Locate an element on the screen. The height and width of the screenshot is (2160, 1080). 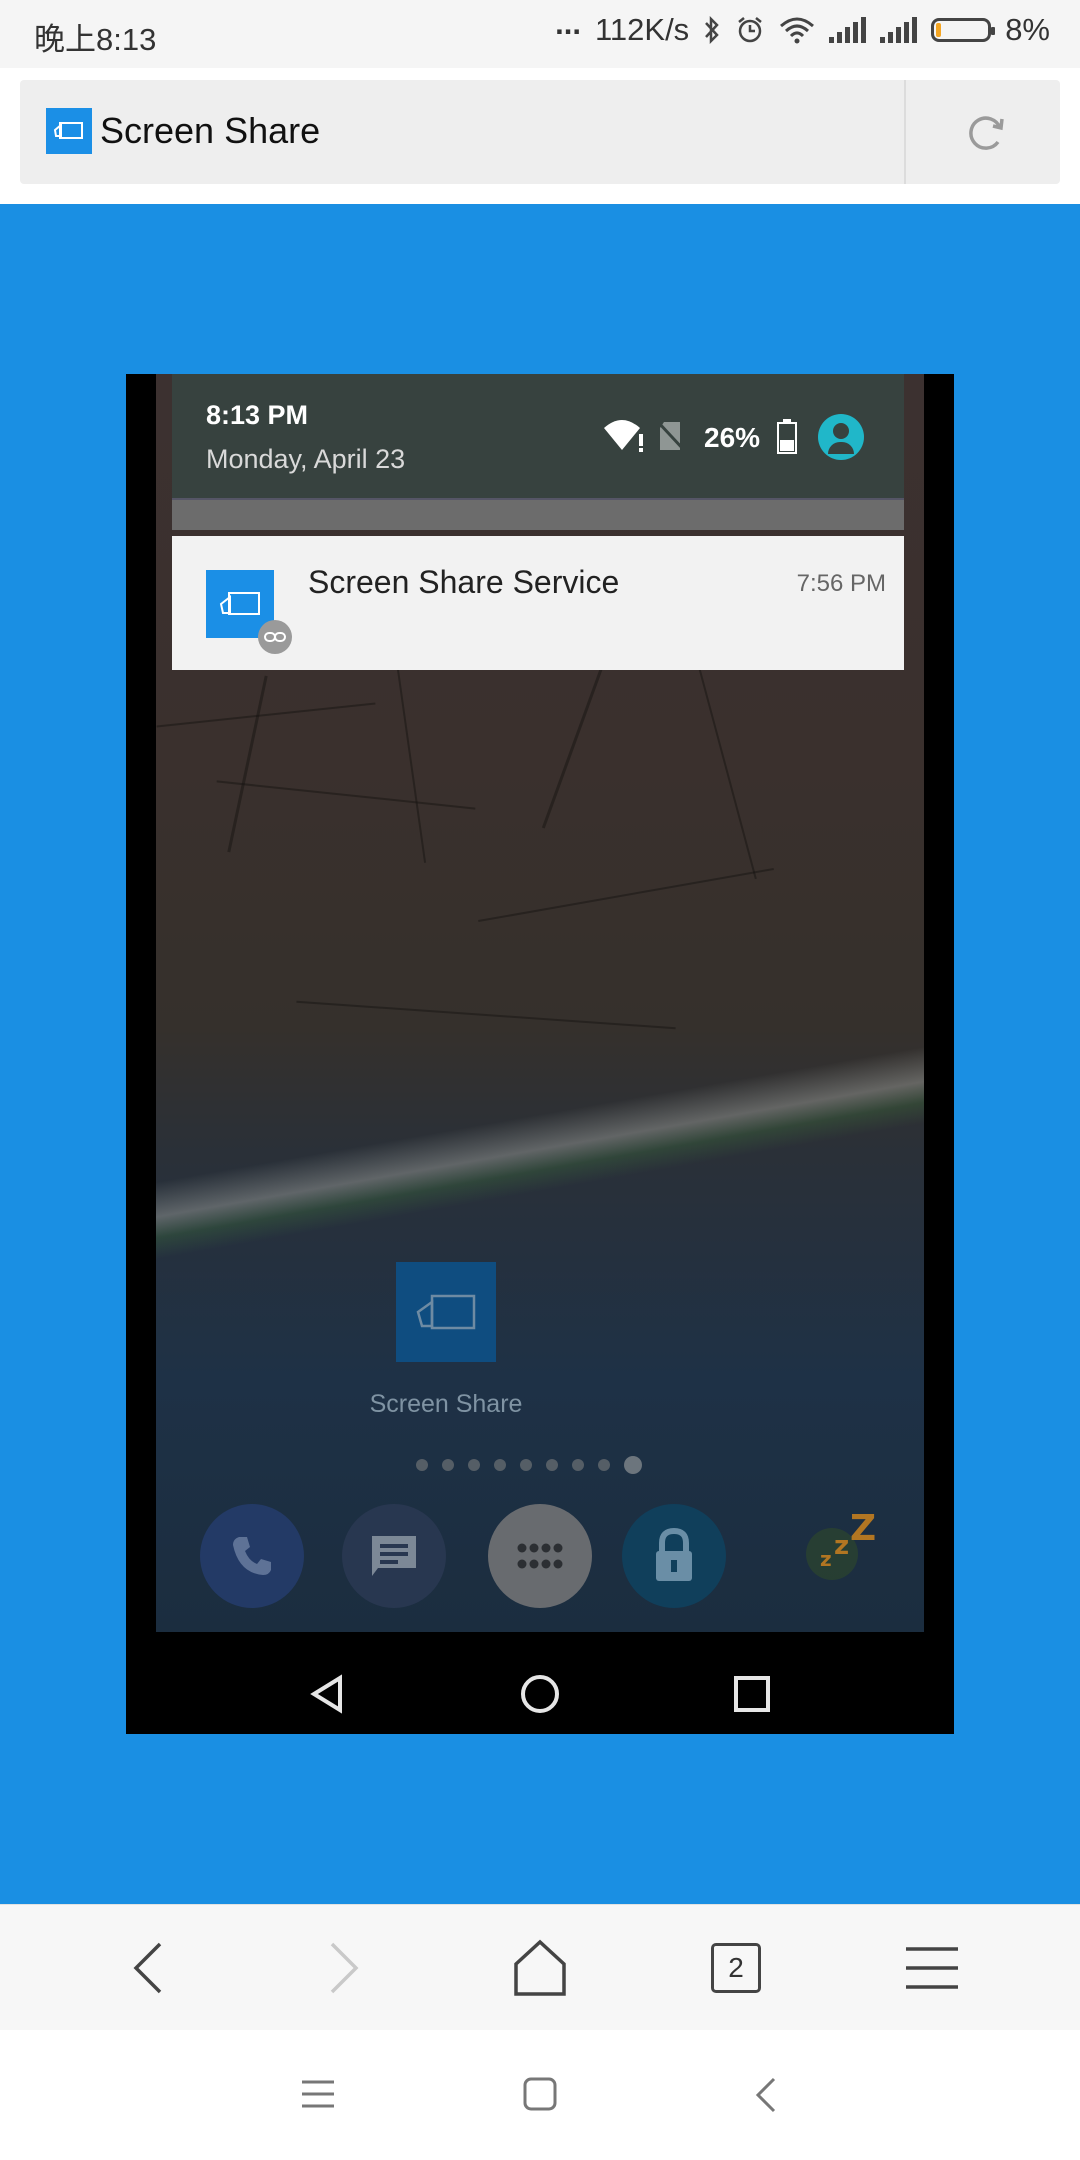
svg-text: Z is located at coordinates (863, 1528).